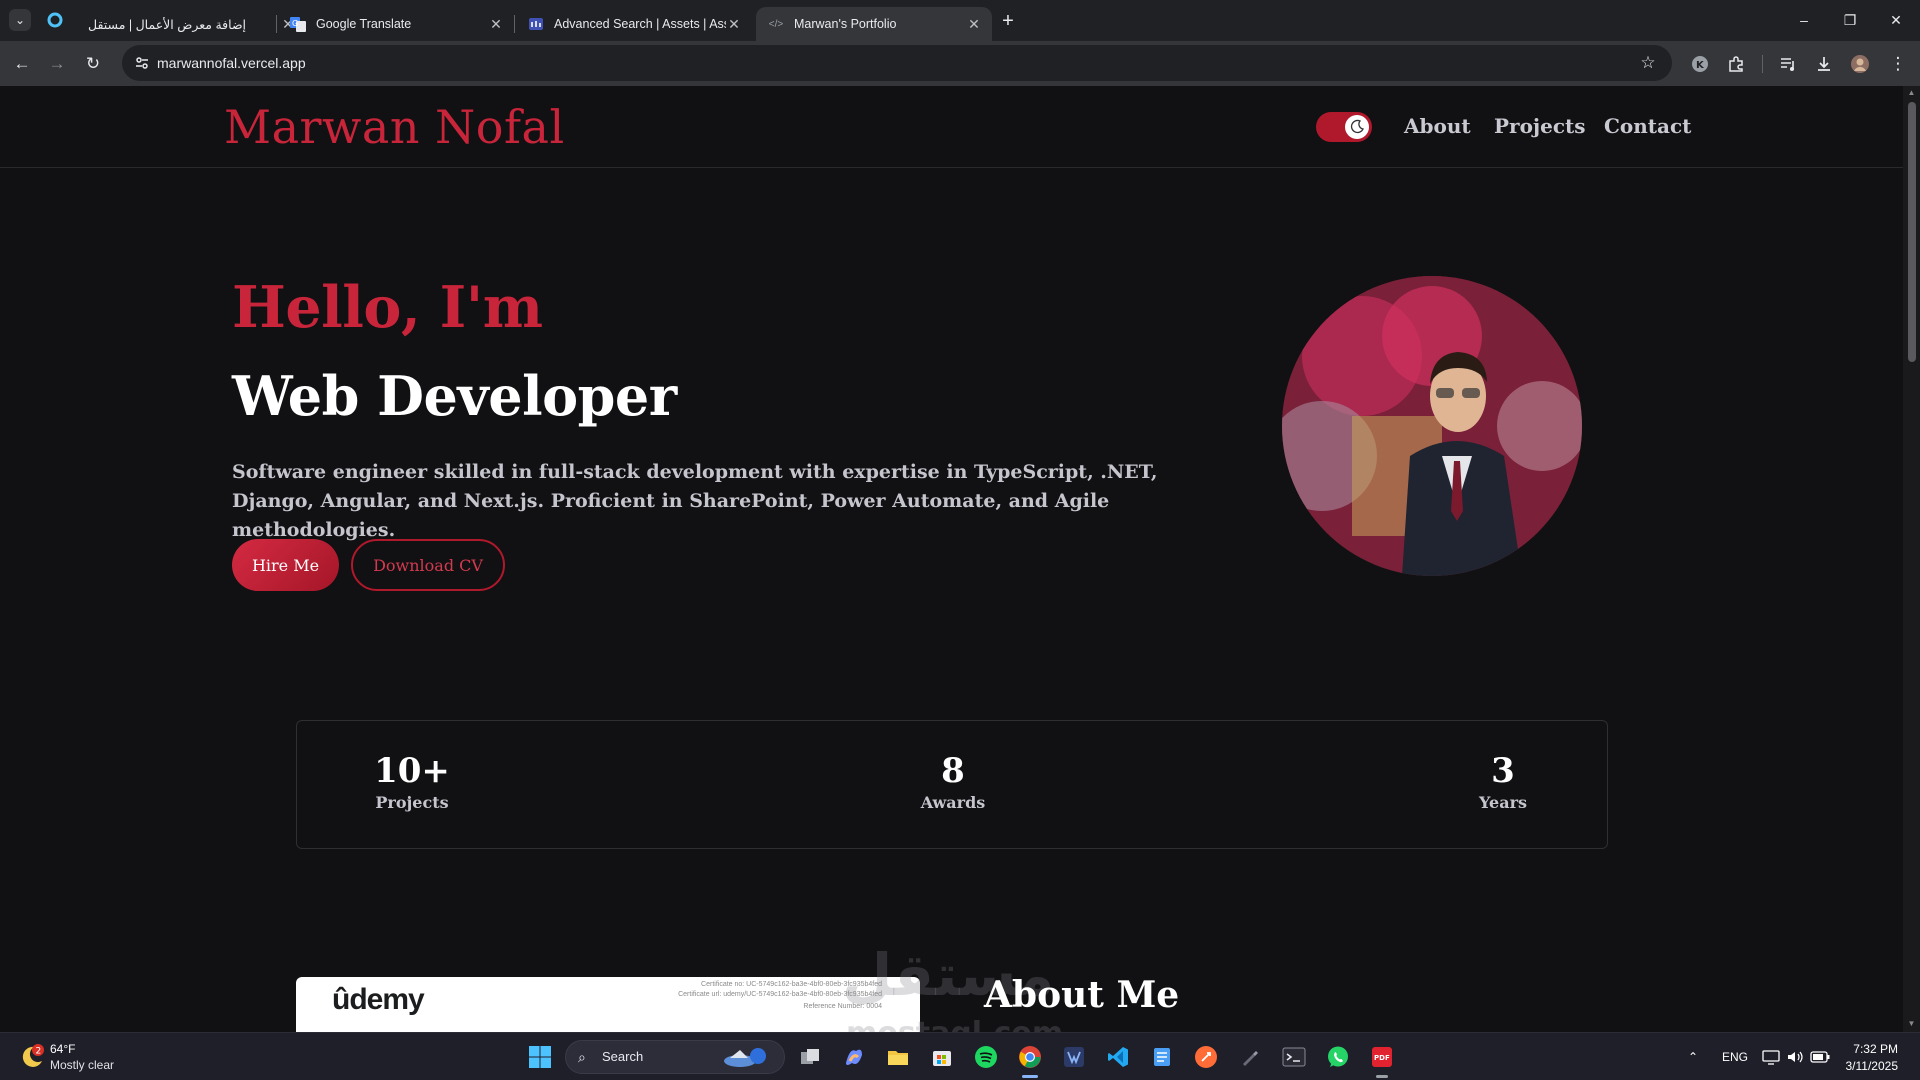 Image resolution: width=1920 pixels, height=1080 pixels. What do you see at coordinates (1911, 1024) in the screenshot?
I see `scroll-down-icon: ▼` at bounding box center [1911, 1024].